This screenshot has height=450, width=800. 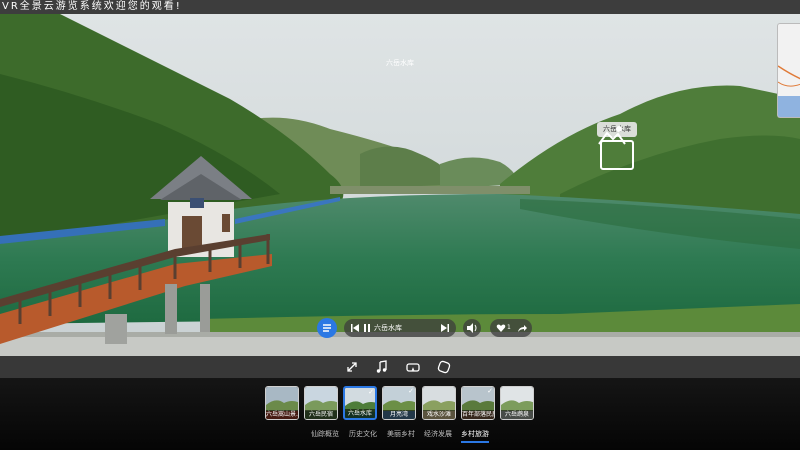 What do you see at coordinates (399, 403) in the screenshot?
I see `scene-thumbnail: ✓ 月亮湾` at bounding box center [399, 403].